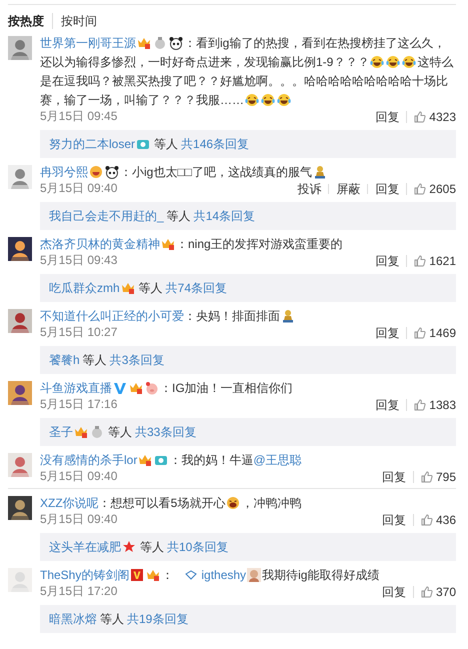 The height and width of the screenshot is (649, 468). I want to click on action-link: 屏蔽, so click(348, 189).